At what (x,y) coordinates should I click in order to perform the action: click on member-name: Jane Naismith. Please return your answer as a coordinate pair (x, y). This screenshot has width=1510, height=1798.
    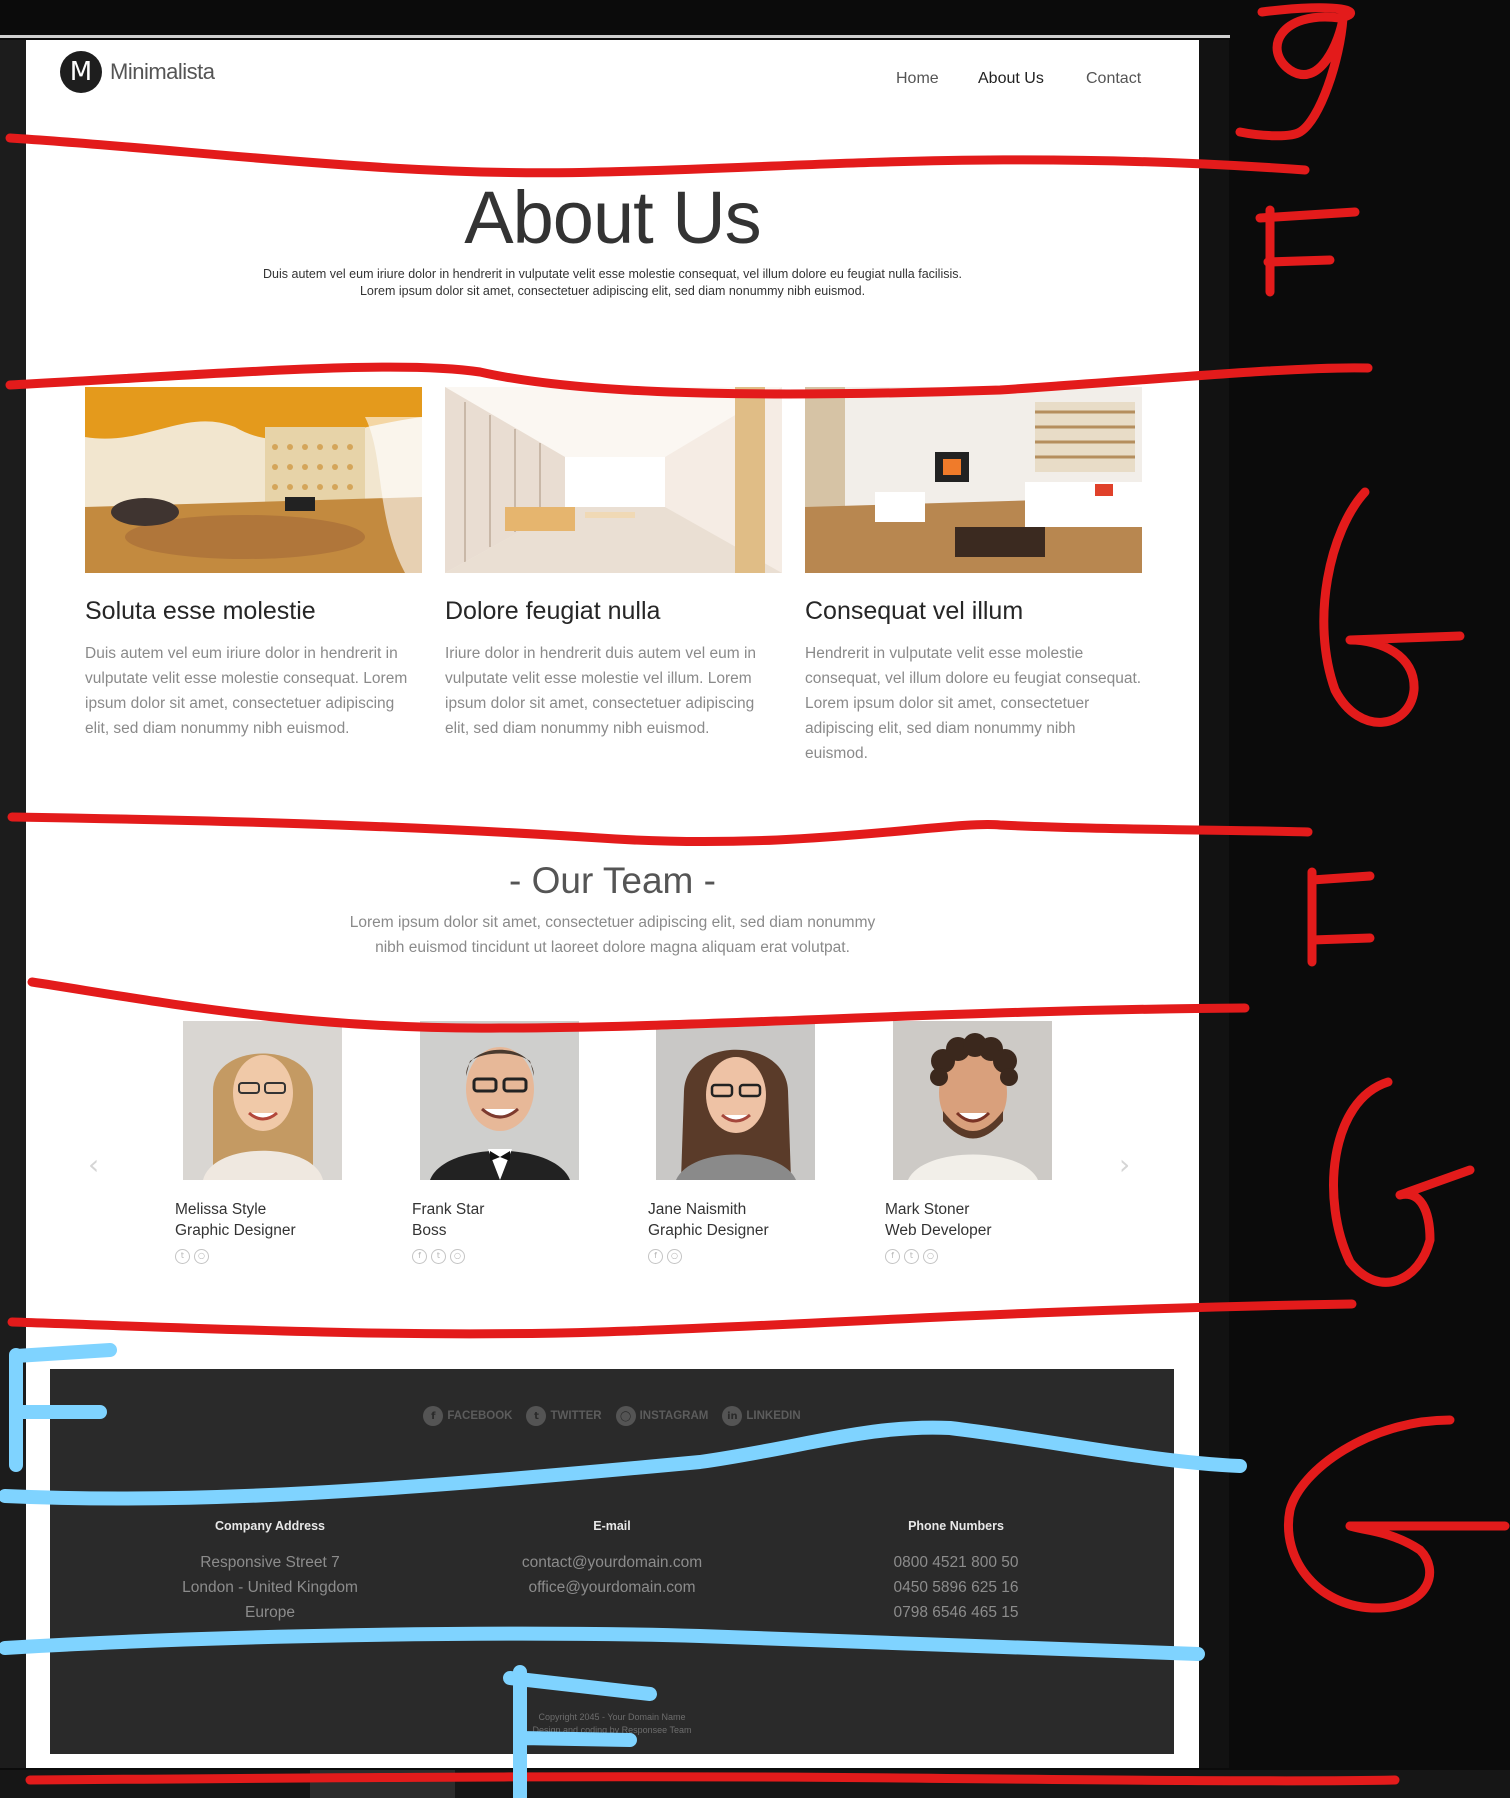
    Looking at the image, I should click on (697, 1209).